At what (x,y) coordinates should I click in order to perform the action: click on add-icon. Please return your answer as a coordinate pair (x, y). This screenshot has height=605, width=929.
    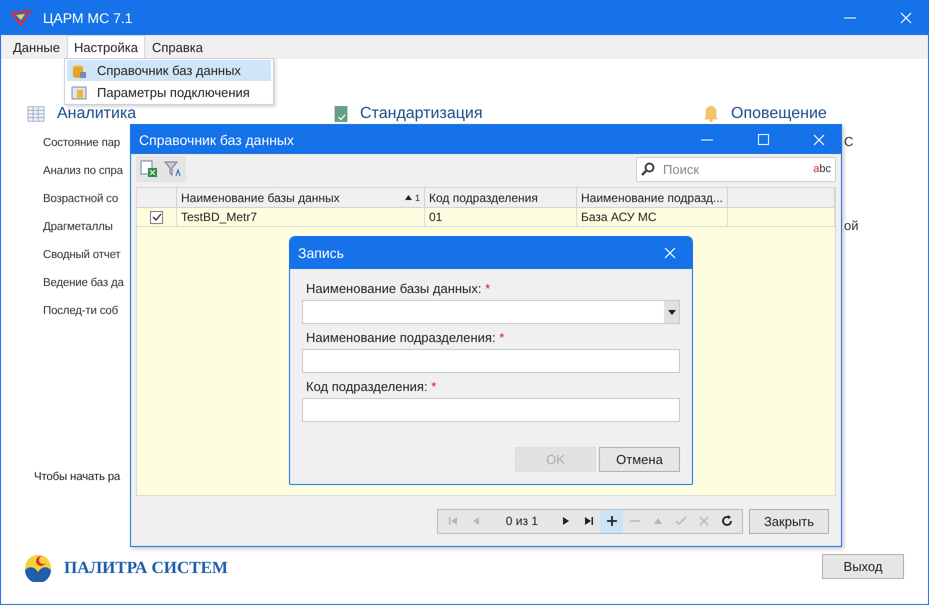
    Looking at the image, I should click on (611, 521).